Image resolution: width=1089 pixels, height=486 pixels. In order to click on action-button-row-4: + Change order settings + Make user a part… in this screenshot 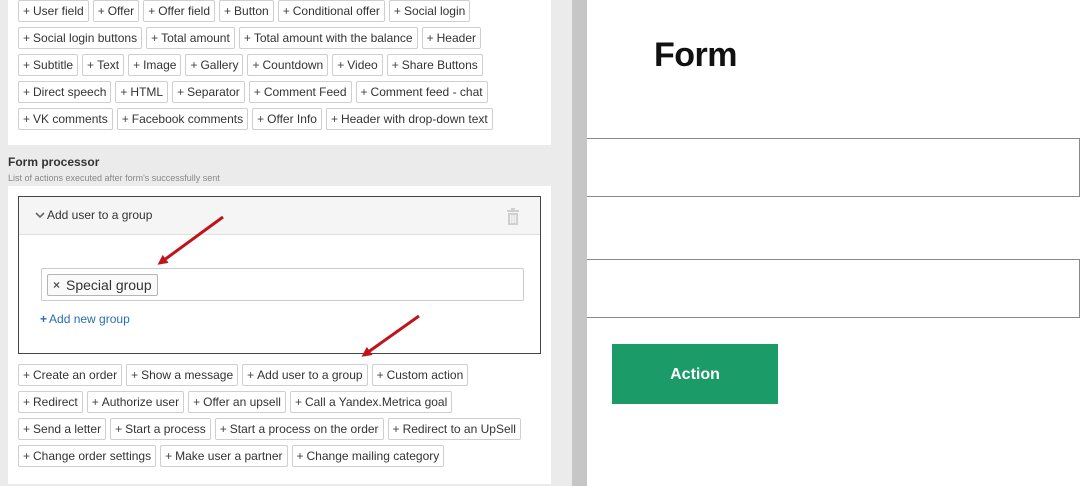, I will do `click(231, 456)`.